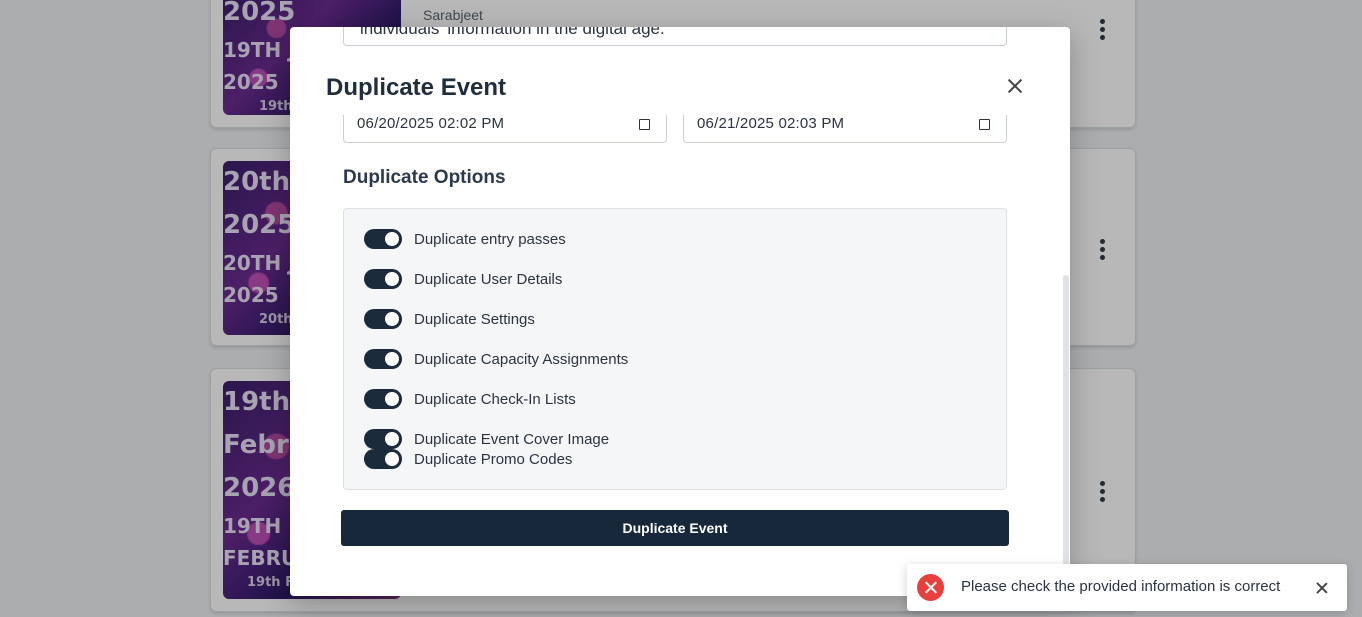 The image size is (1362, 617). I want to click on end-date-value: 06/21/2025 02:03 PM, so click(771, 123).